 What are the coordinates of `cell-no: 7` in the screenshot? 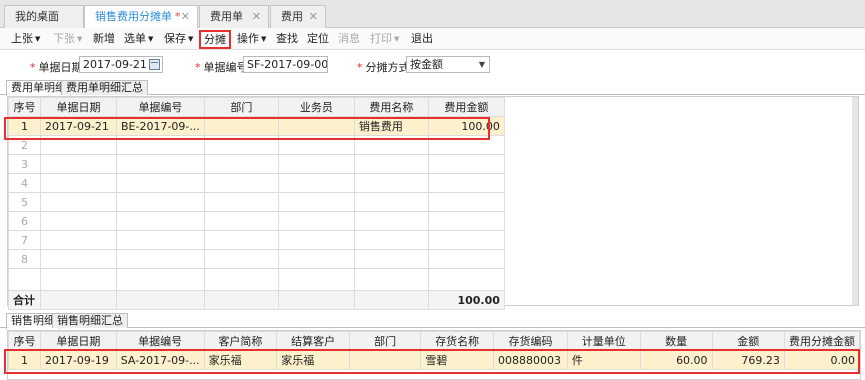 It's located at (24, 240).